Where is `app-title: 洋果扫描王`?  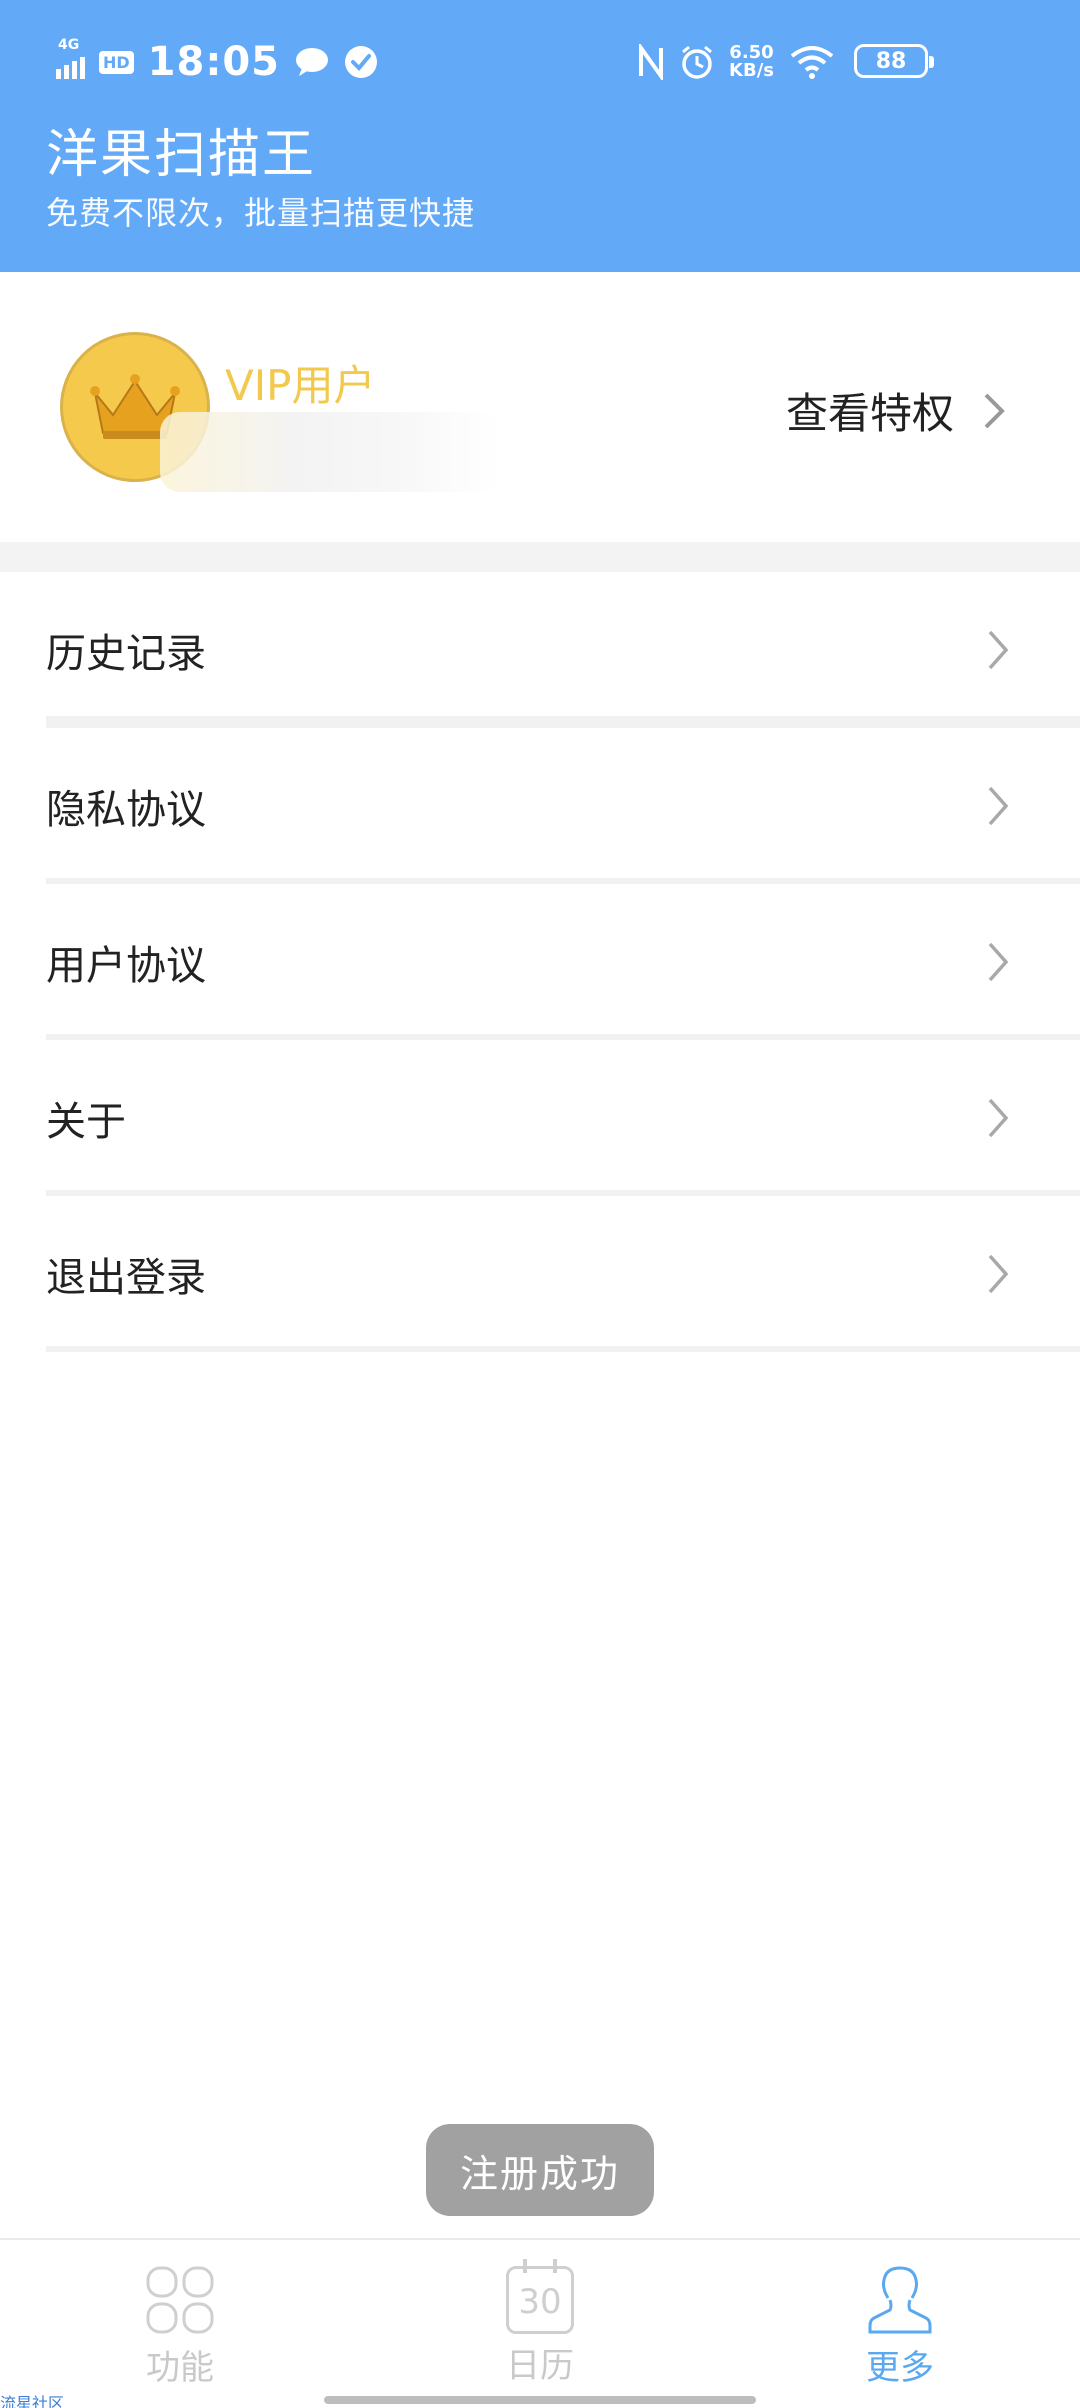
app-title: 洋果扫描王 is located at coordinates (181, 155).